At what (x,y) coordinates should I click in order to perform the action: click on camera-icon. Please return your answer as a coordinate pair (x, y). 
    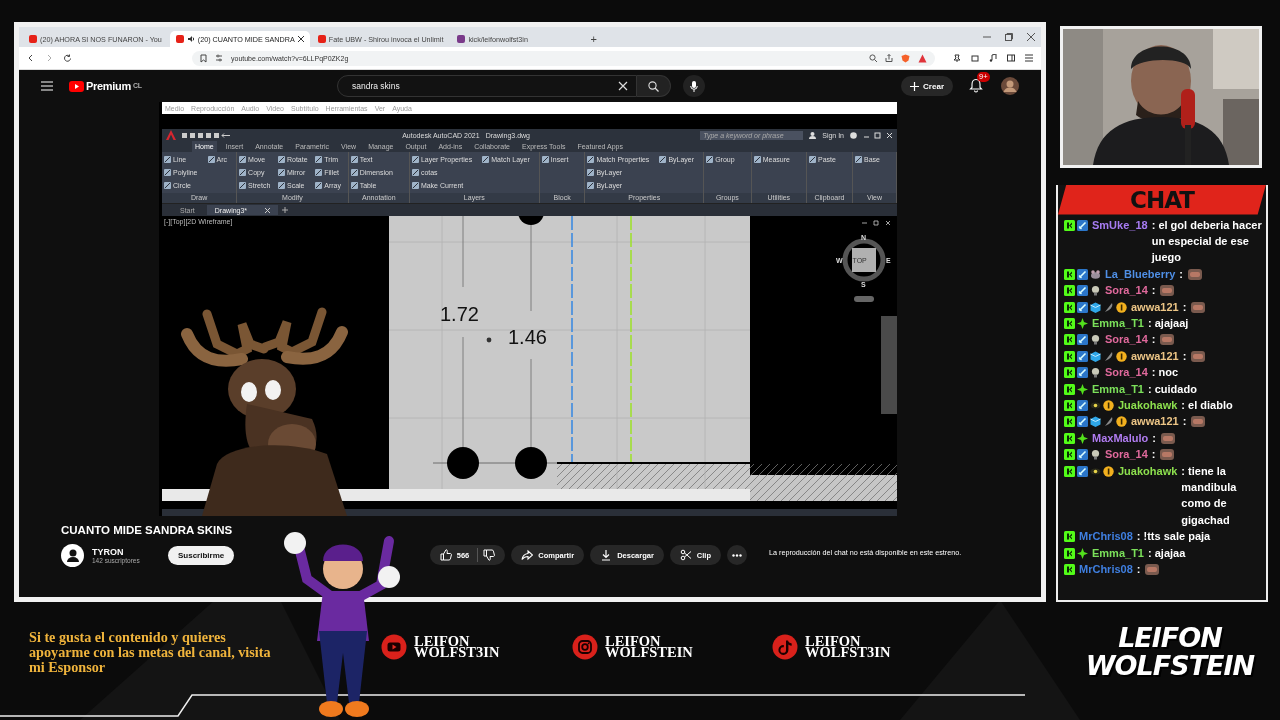
    Looking at the image, I should click on (585, 647).